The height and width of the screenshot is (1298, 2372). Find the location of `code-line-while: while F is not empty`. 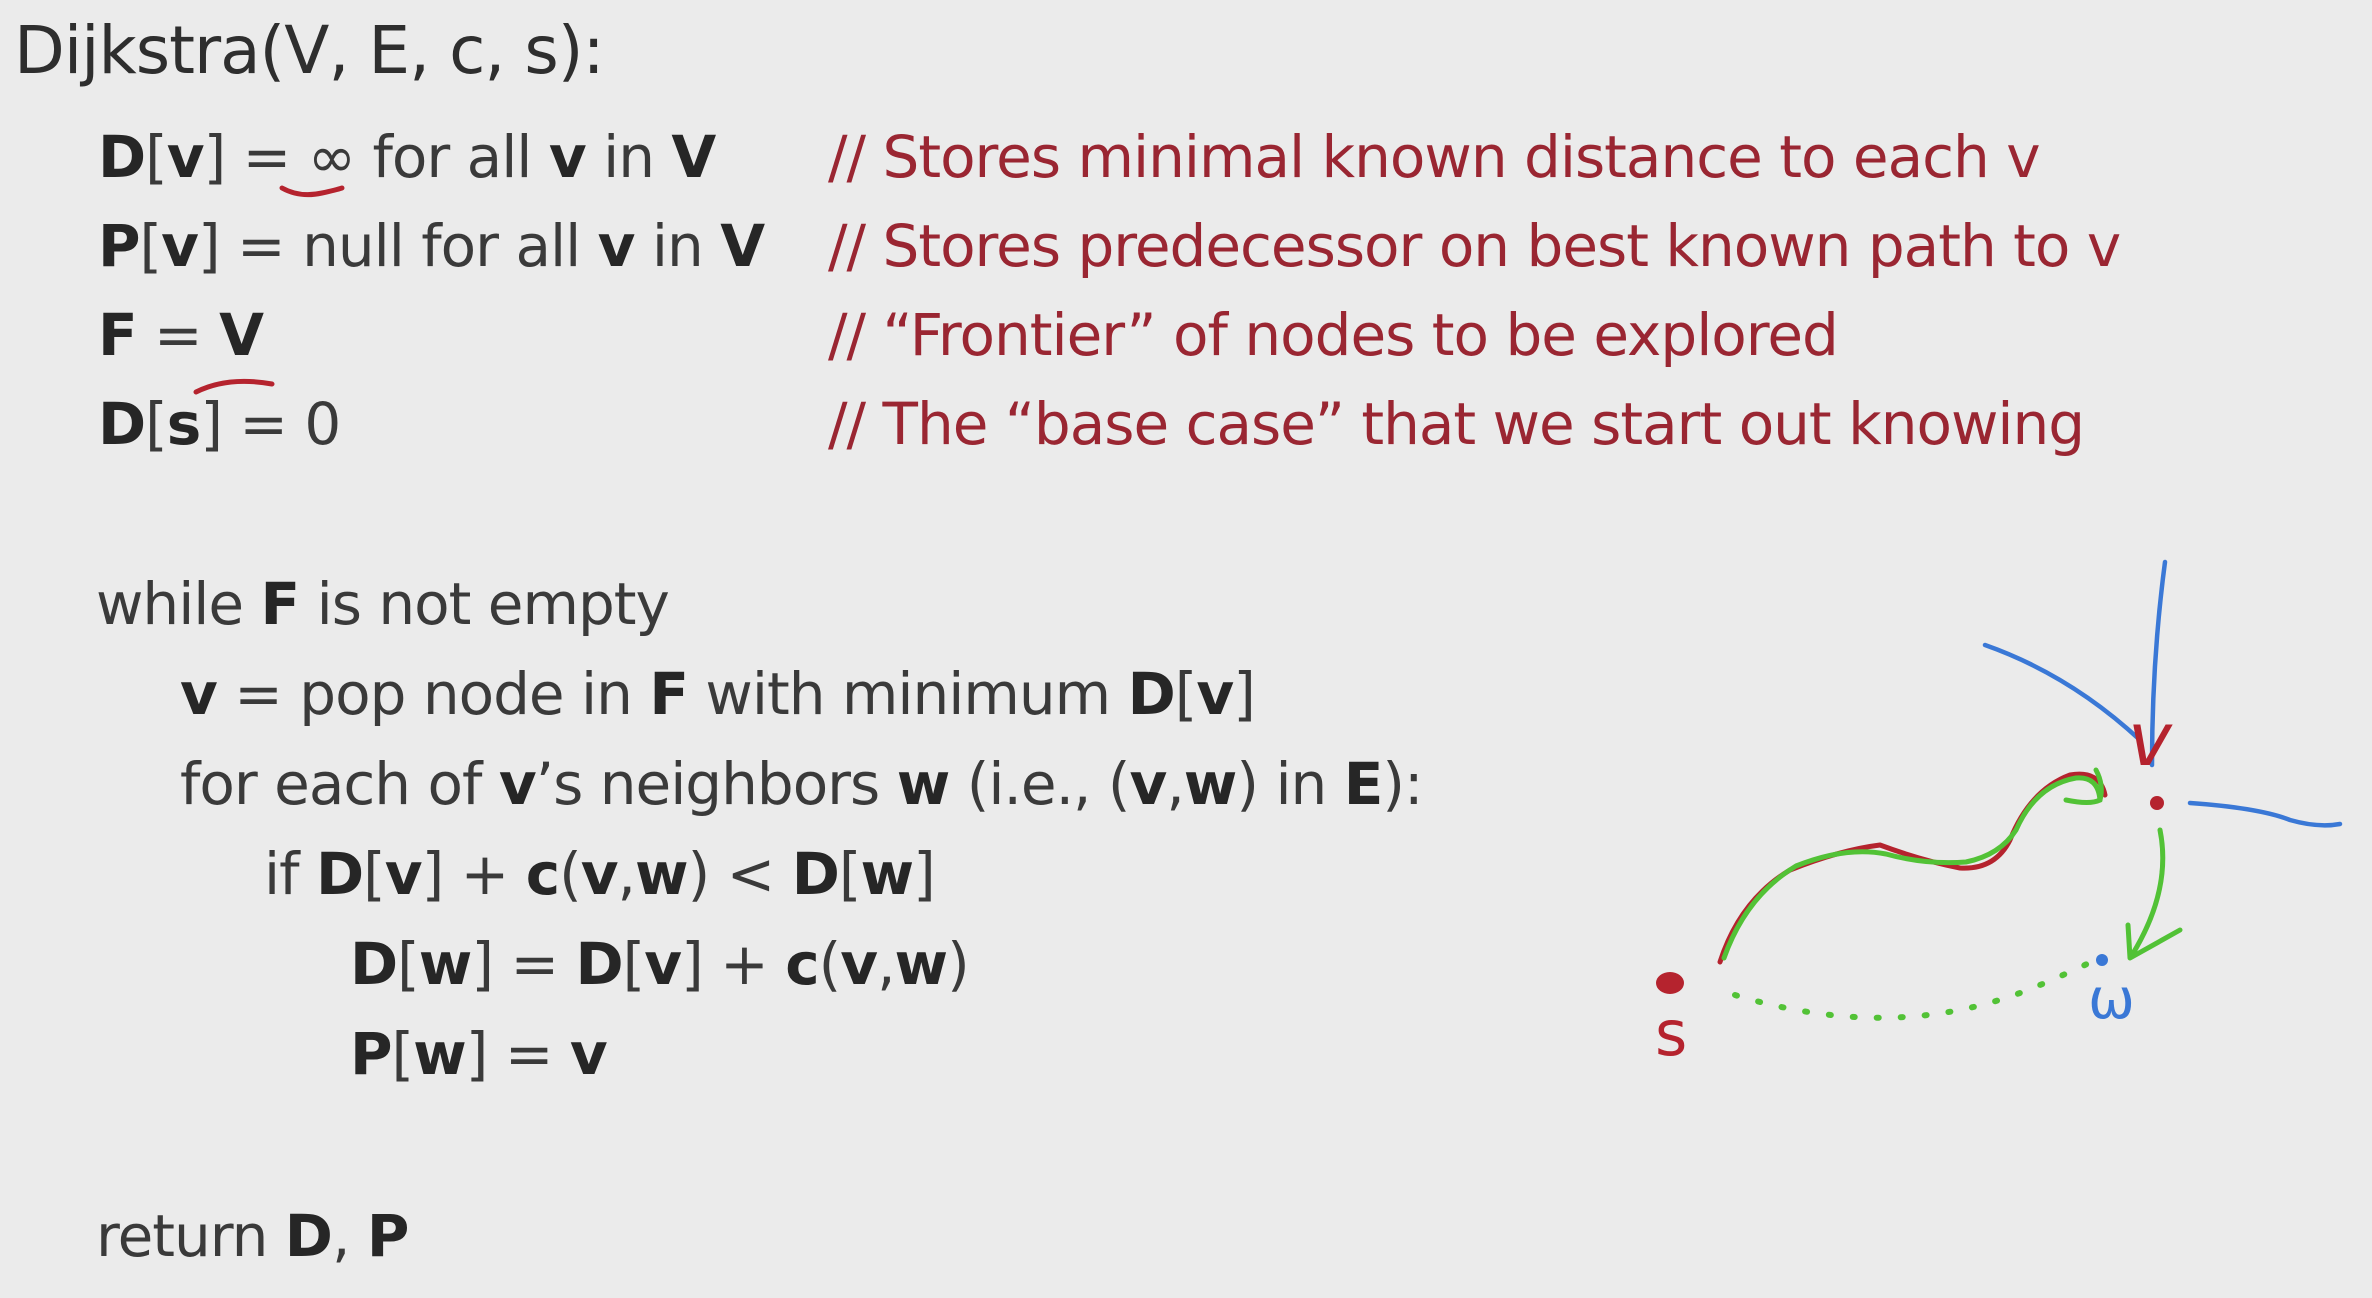

code-line-while: while F is not empty is located at coordinates (383, 604).